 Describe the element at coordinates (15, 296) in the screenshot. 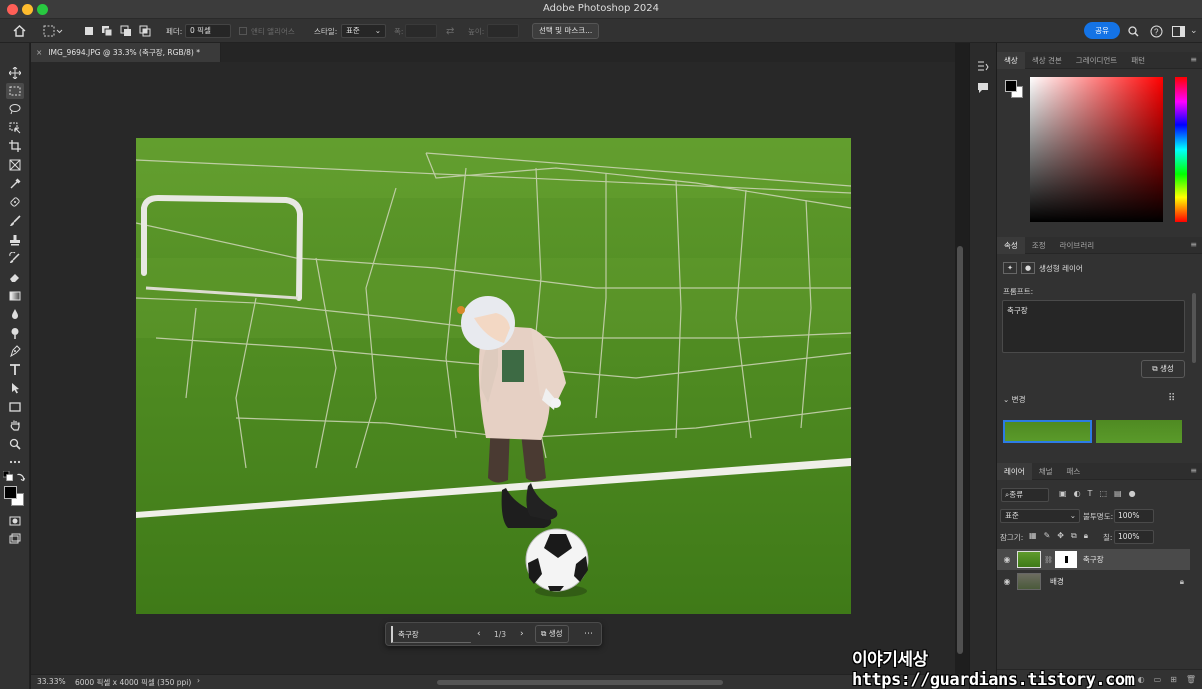

I see `gradient-tool-icon` at that location.